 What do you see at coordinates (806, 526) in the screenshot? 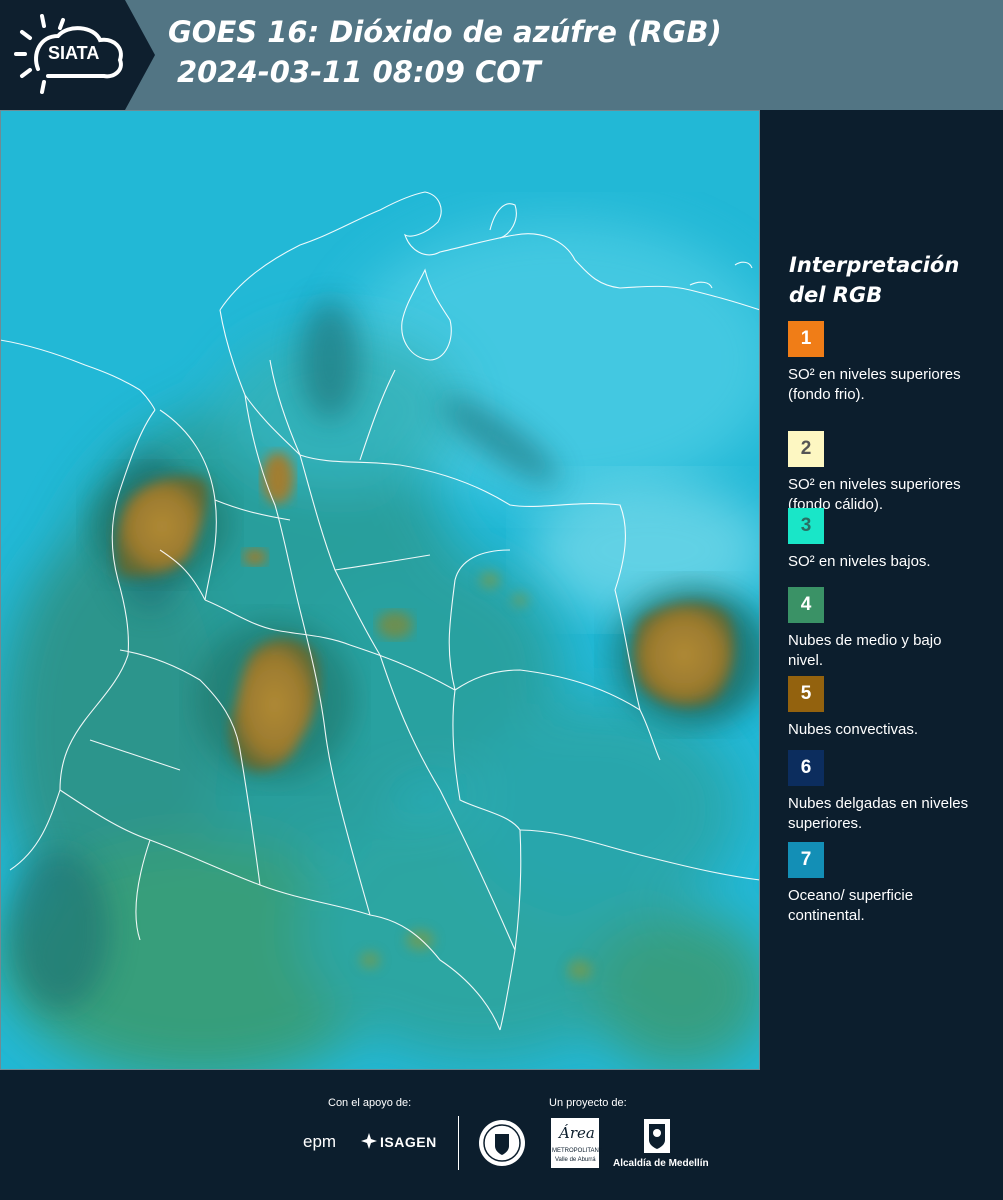
I see `legend-swatch: 3` at bounding box center [806, 526].